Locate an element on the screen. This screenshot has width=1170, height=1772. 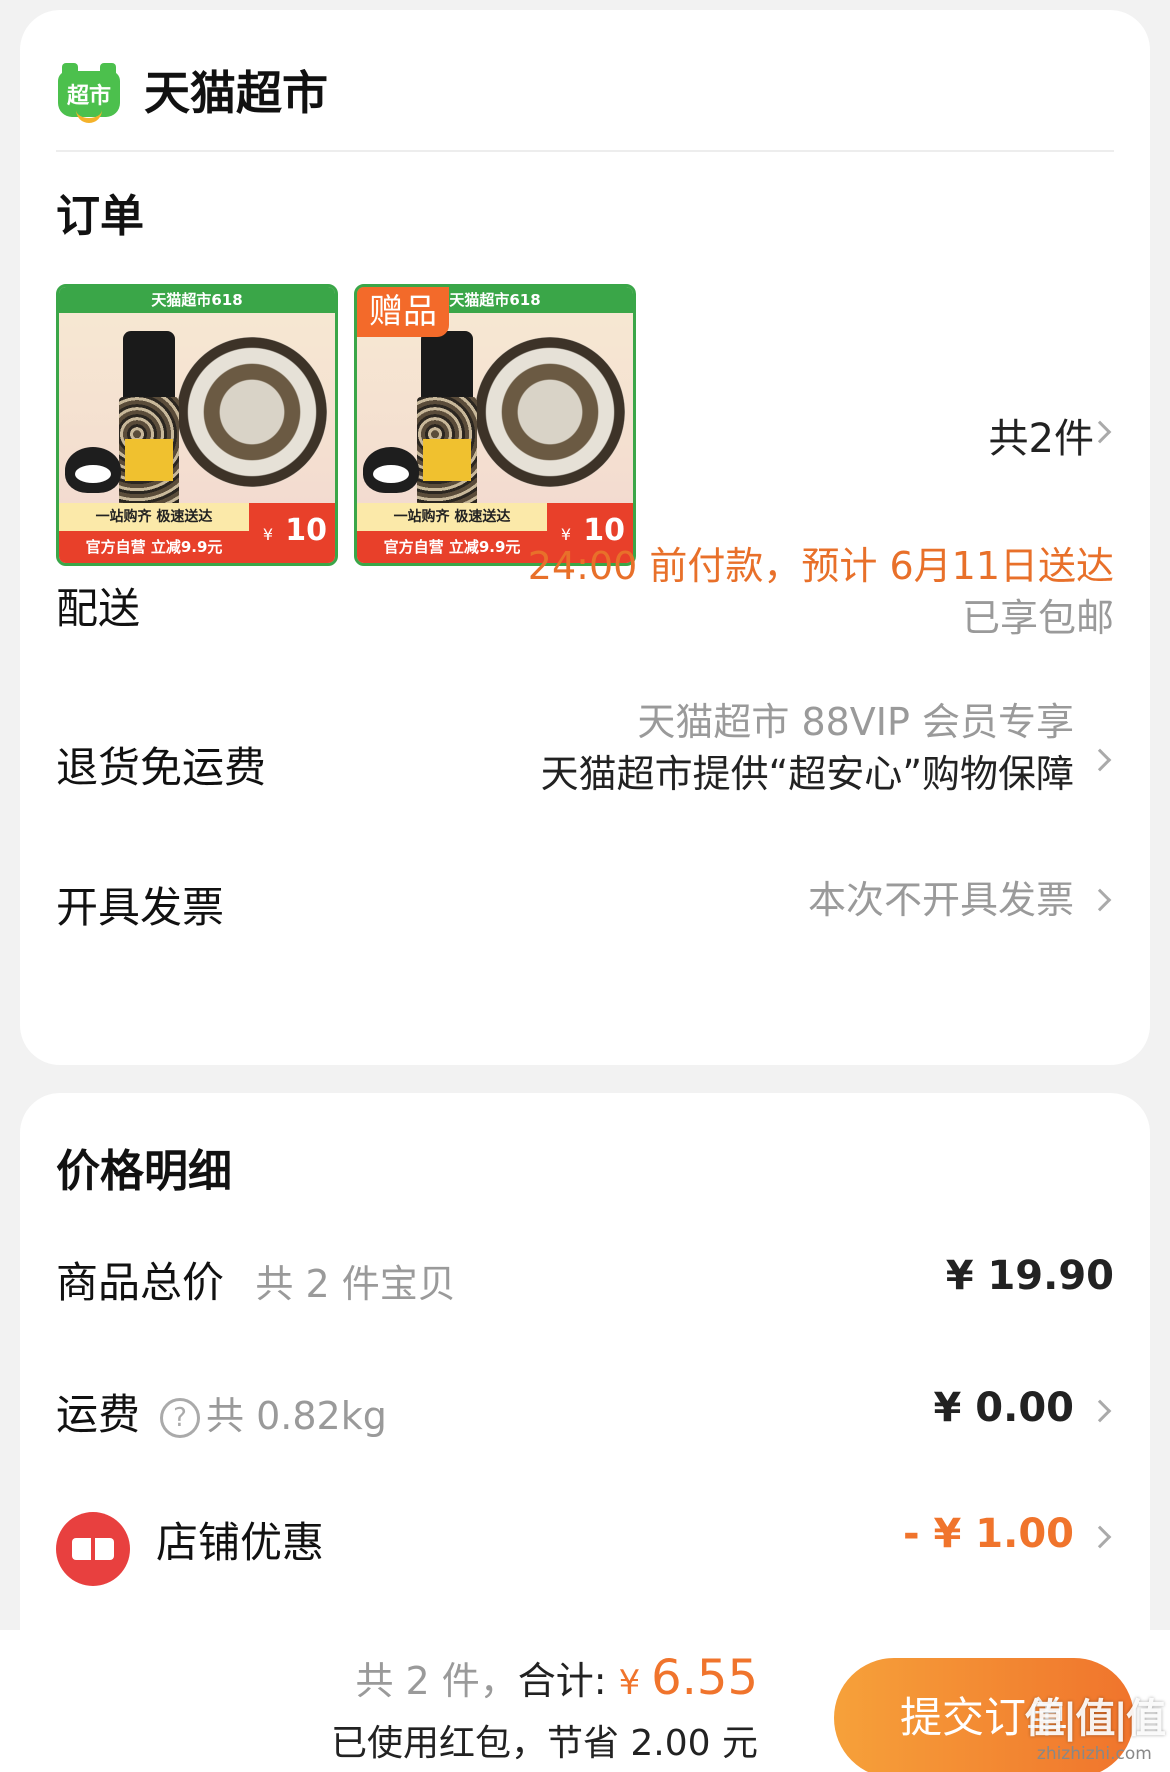
return-shipping-label: 退货免运费 is located at coordinates (161, 767).